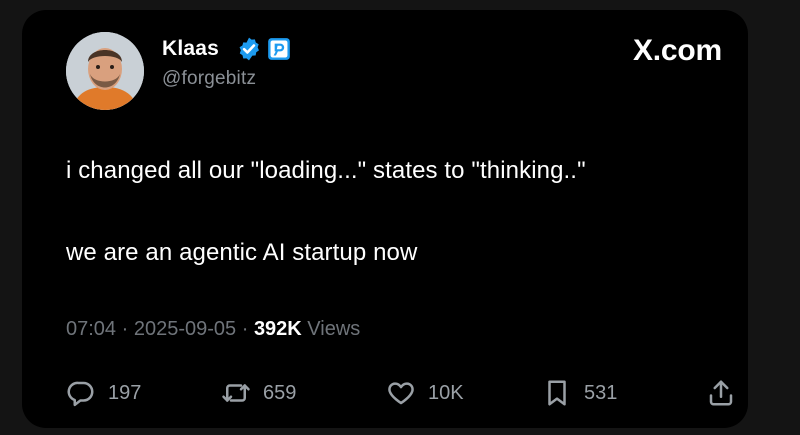  What do you see at coordinates (258, 393) in the screenshot?
I see `repost-button: 659` at bounding box center [258, 393].